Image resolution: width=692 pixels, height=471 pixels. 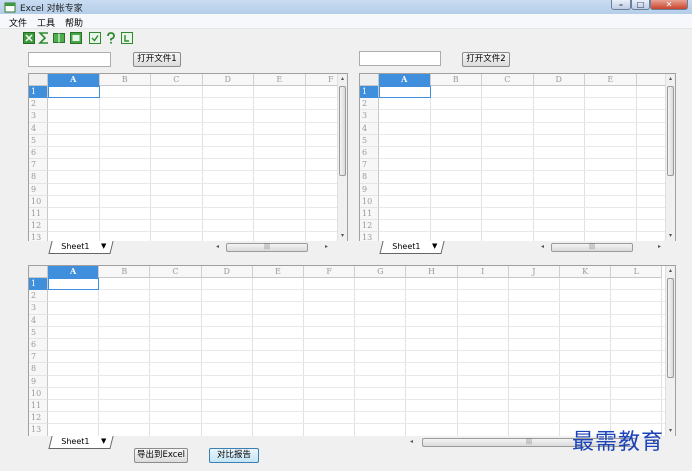 What do you see at coordinates (74, 22) in the screenshot?
I see `menu-help: 帮助` at bounding box center [74, 22].